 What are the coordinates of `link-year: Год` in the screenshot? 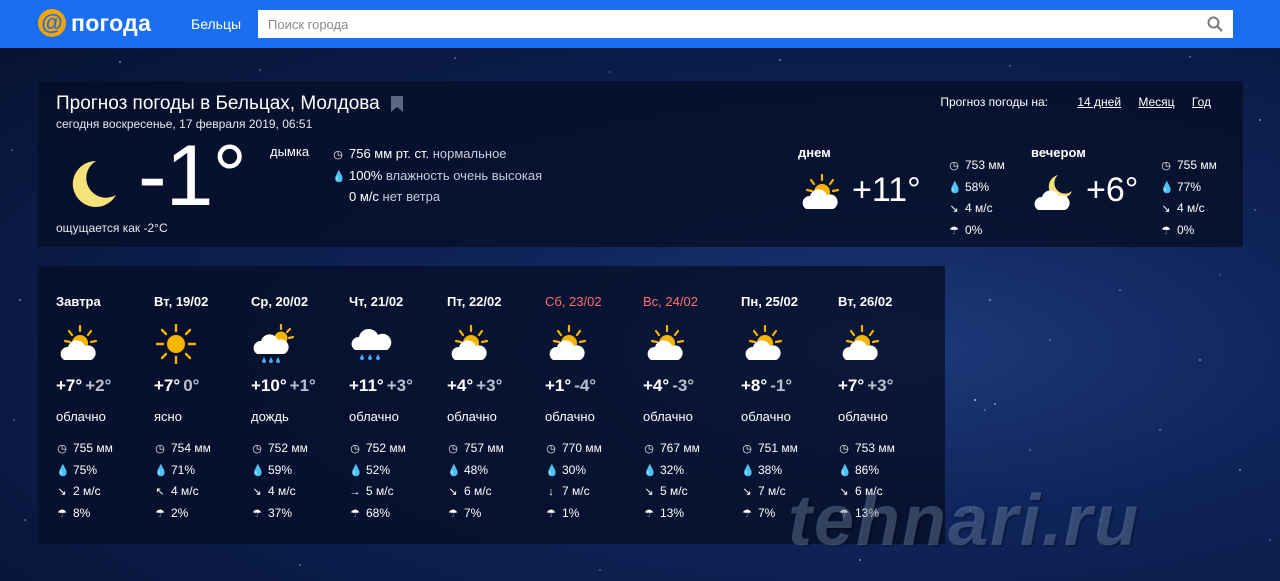 It's located at (1201, 102).